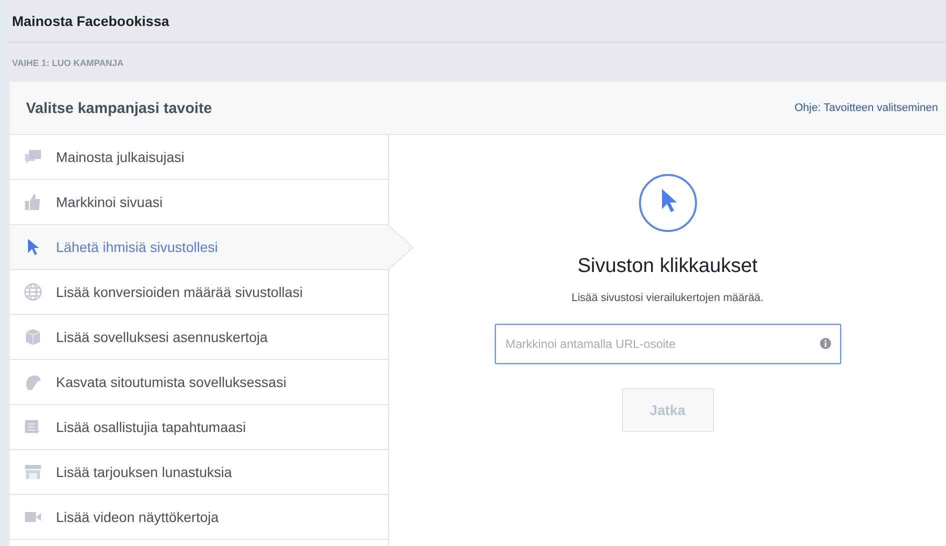  What do you see at coordinates (179, 292) in the screenshot?
I see `objective-label: Lisää konversioiden määrää sivustollasi` at bounding box center [179, 292].